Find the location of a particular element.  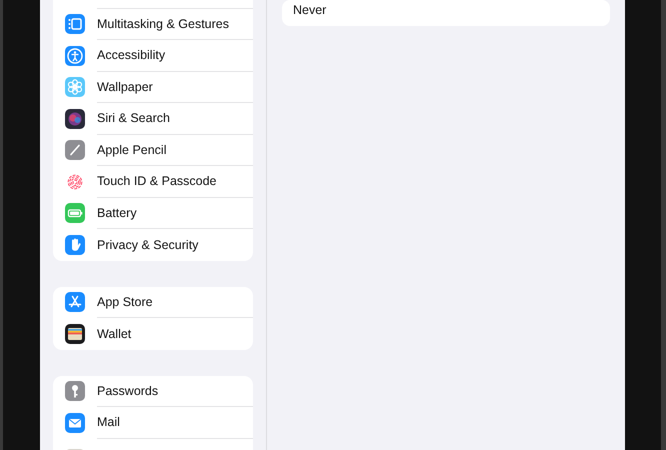

settings-row: Accessibility is located at coordinates (153, 56).